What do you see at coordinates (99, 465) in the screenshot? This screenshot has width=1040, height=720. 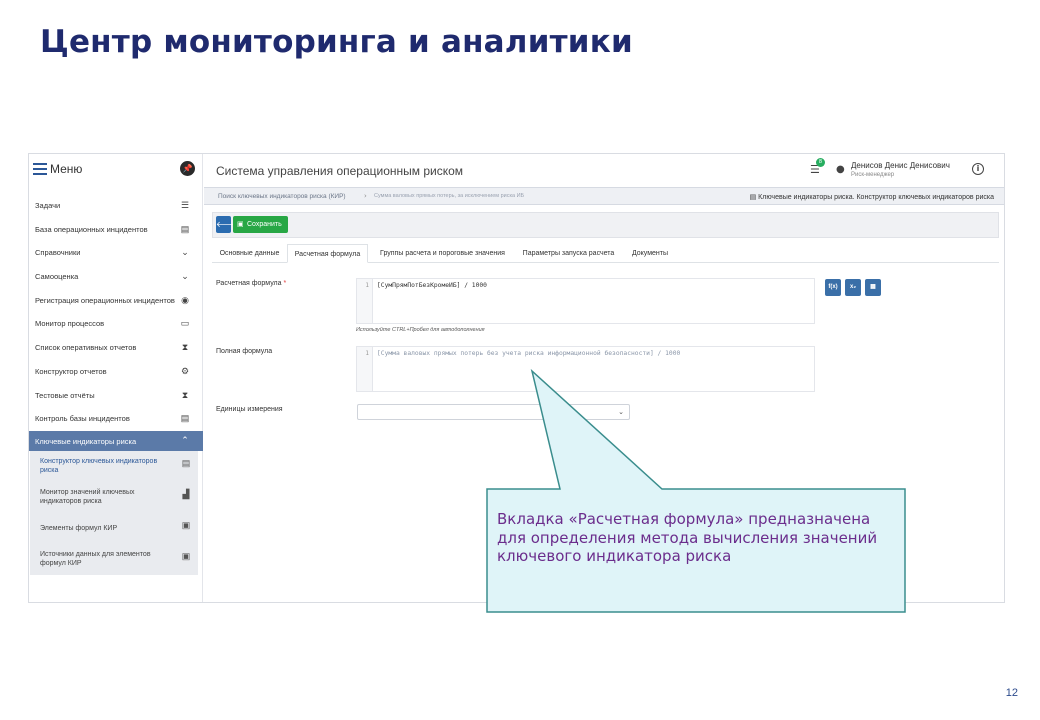 I see `sidebar-subitem-label: Конструктор ключевых индикаторов риска` at bounding box center [99, 465].